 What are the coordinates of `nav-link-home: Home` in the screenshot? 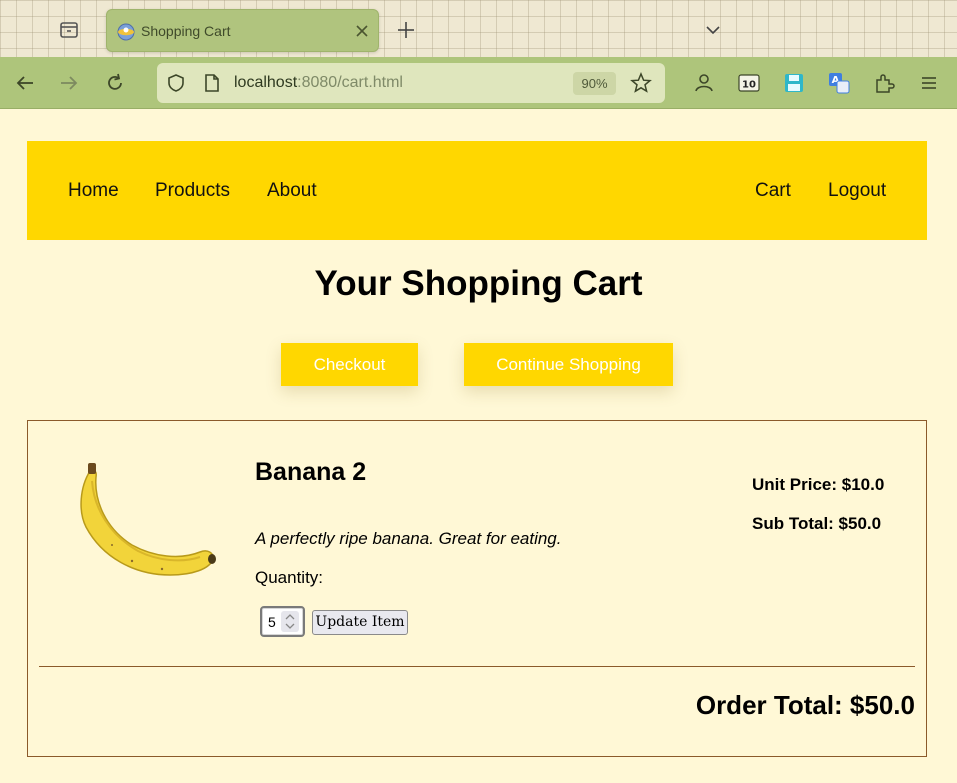 It's located at (93, 191).